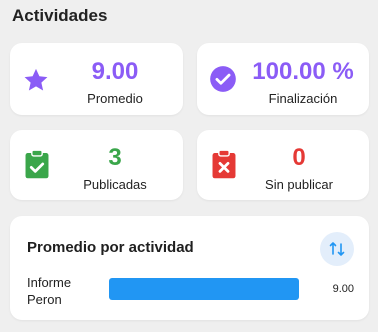  I want to click on completion-card: 100.00 % Finalización, so click(283, 79).